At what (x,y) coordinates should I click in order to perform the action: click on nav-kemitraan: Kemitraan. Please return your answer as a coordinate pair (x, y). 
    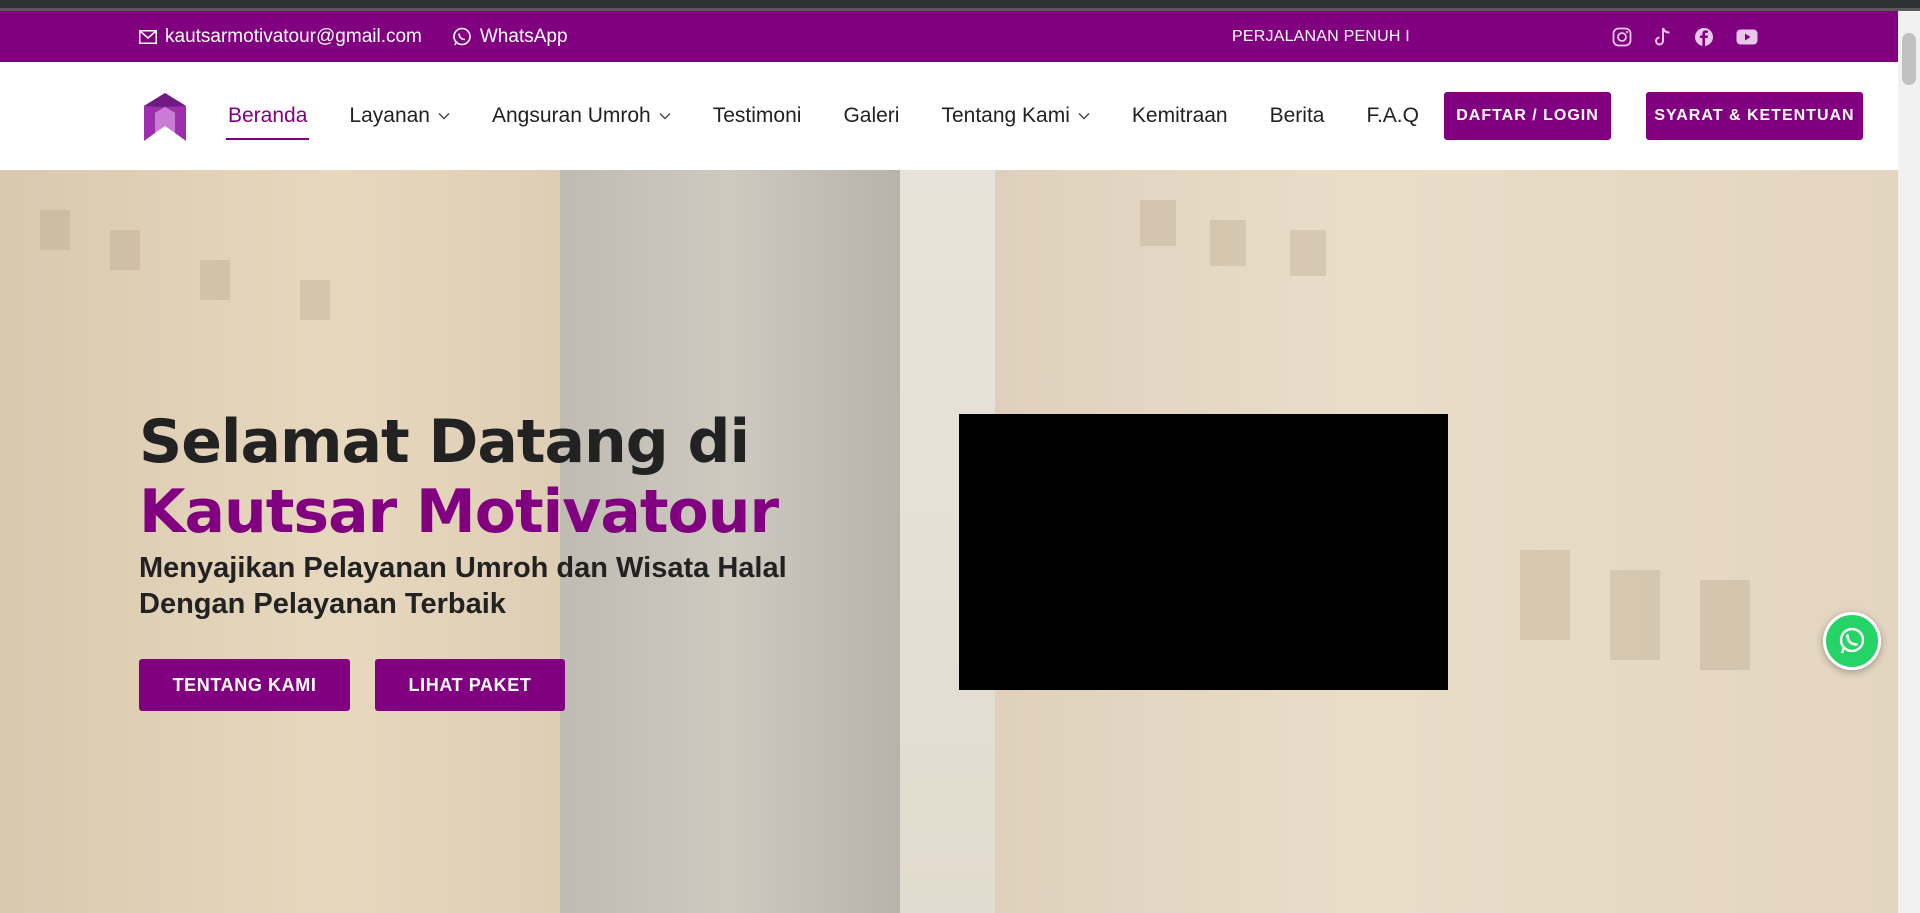
    Looking at the image, I should click on (1180, 116).